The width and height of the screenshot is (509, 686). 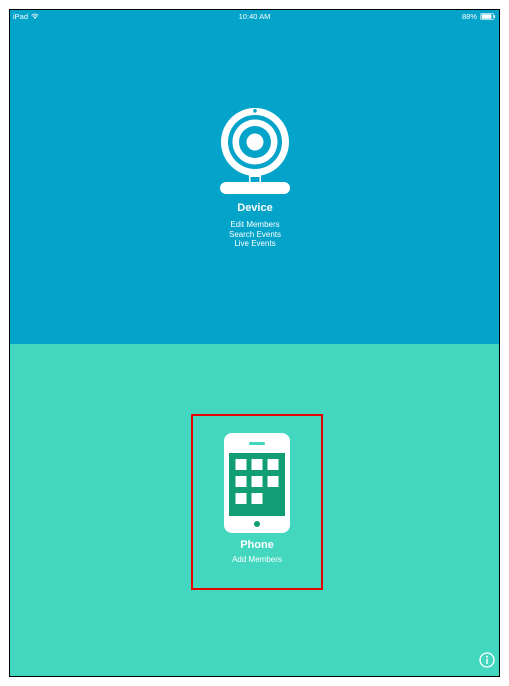 What do you see at coordinates (257, 483) in the screenshot?
I see `phone-icon` at bounding box center [257, 483].